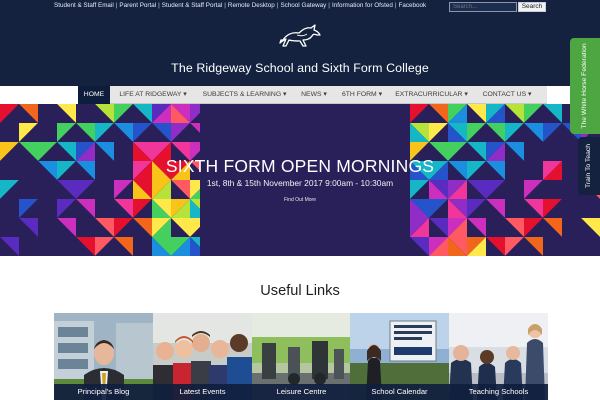  Describe the element at coordinates (301, 36) in the screenshot. I see `white-horse-logo-icon` at that location.